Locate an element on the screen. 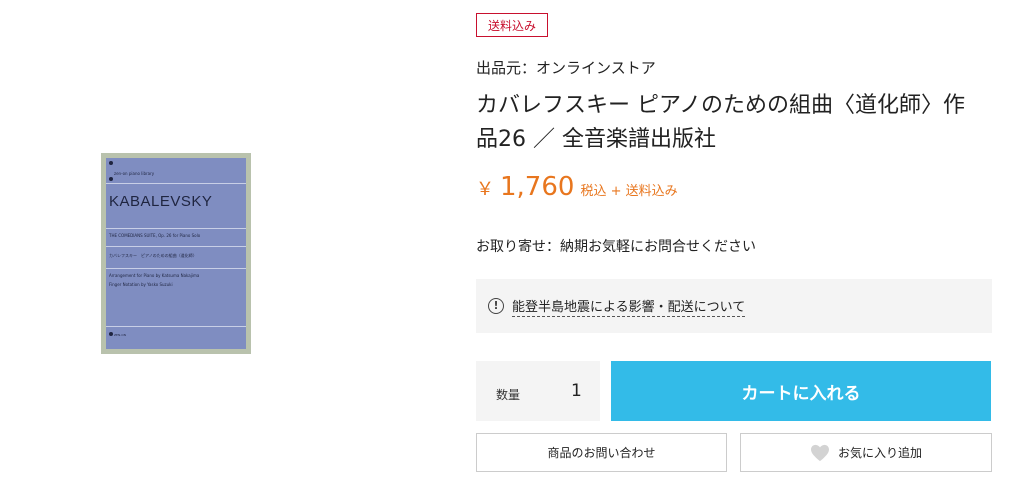 The width and height of the screenshot is (1021, 495). shipping-included-badge: 送料込み is located at coordinates (512, 25).